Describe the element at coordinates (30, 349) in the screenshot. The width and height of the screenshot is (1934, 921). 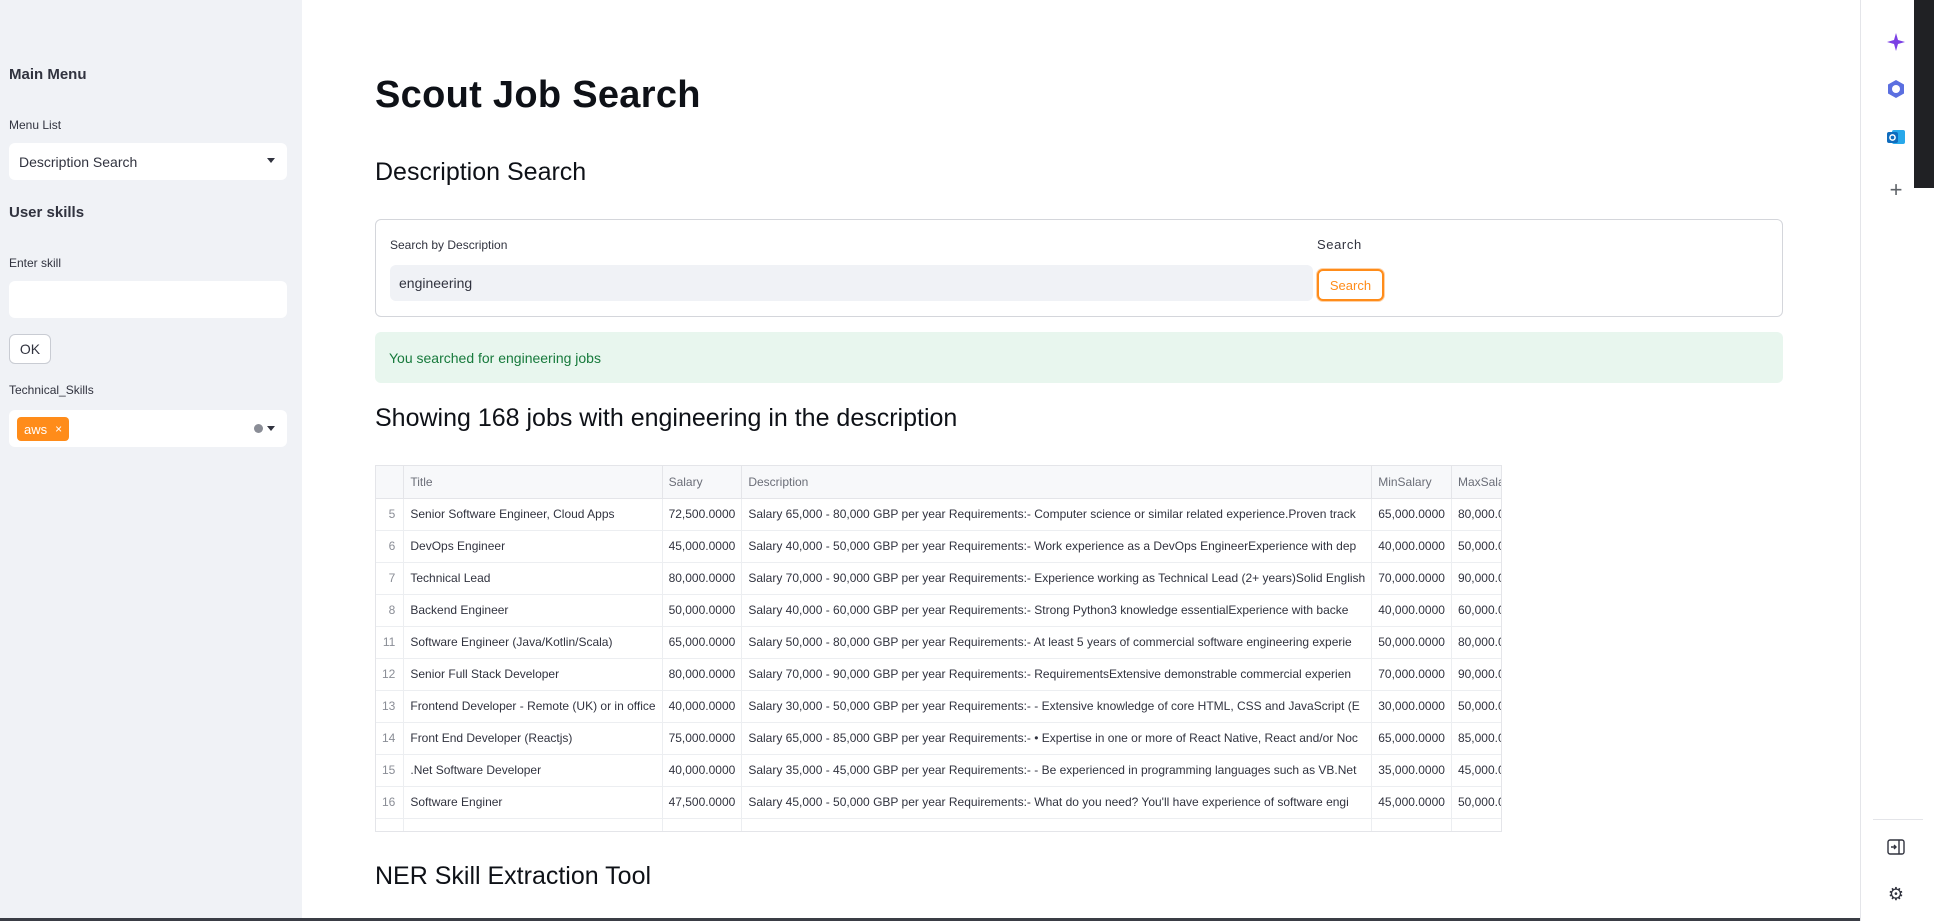
I see `ok-button: OK` at that location.